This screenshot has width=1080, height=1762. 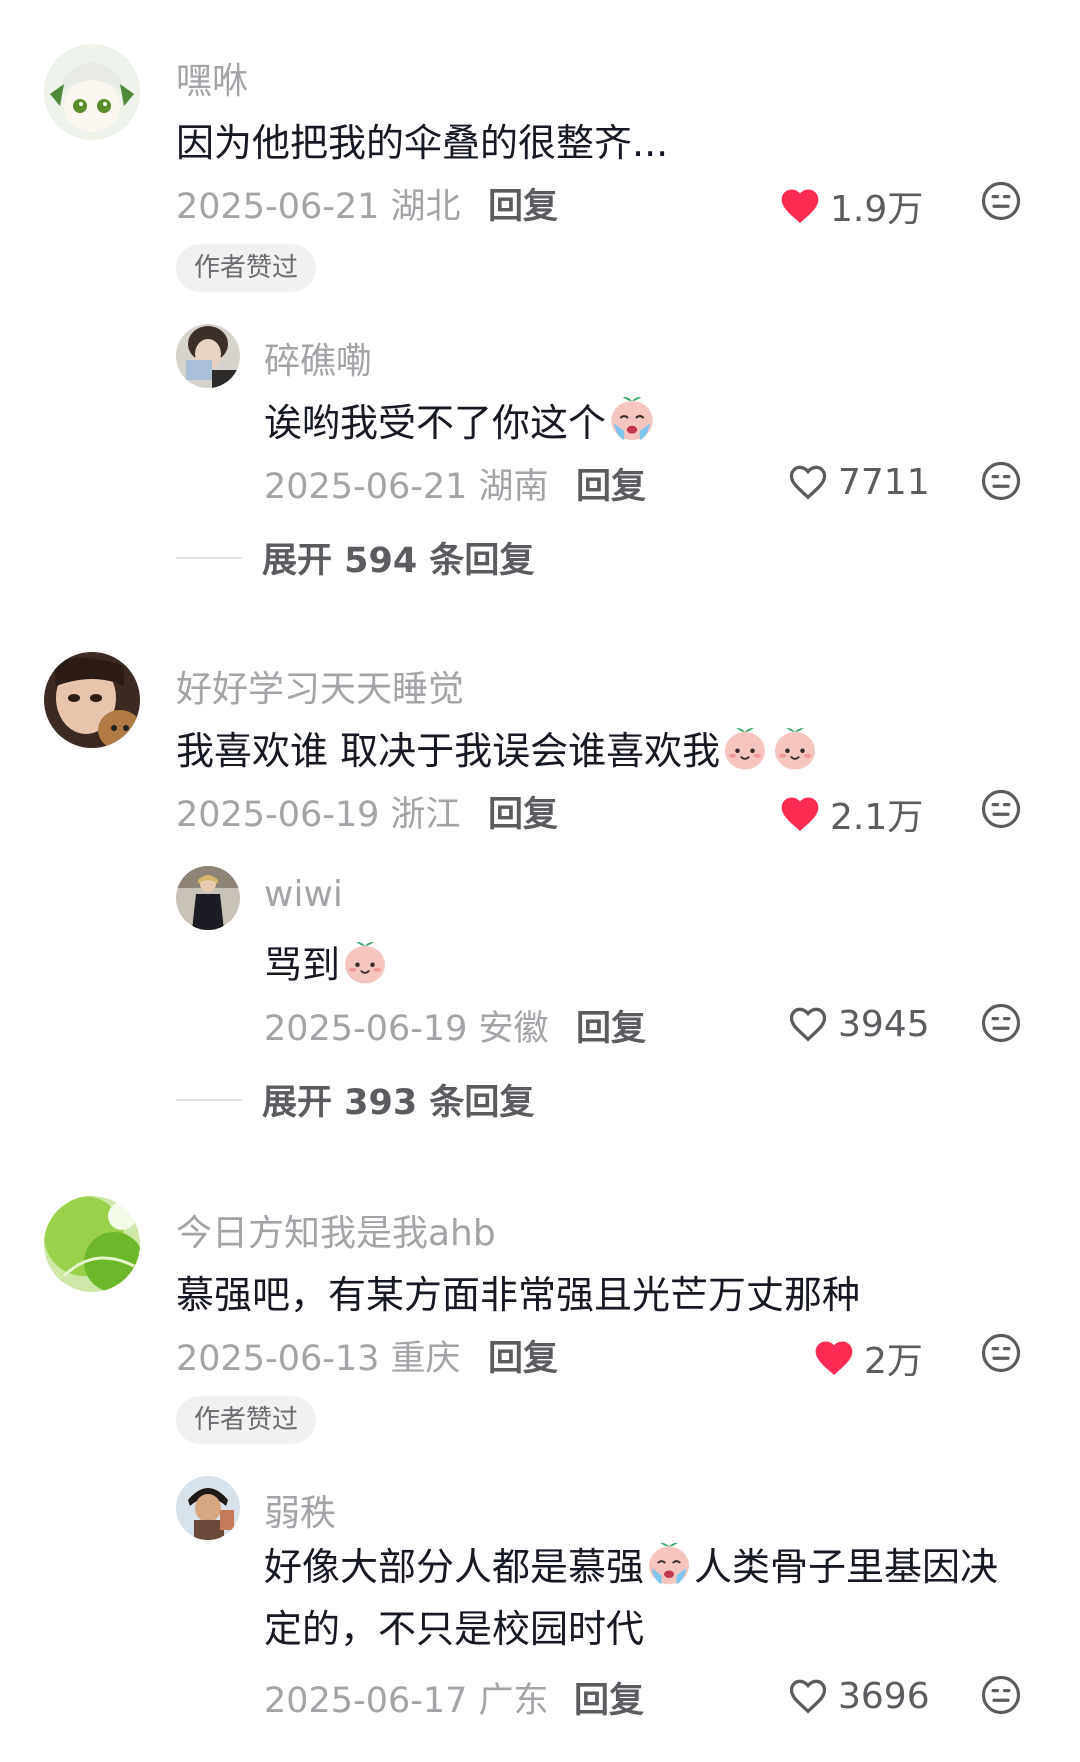 What do you see at coordinates (425, 815) in the screenshot?
I see `comment-location: 浙江` at bounding box center [425, 815].